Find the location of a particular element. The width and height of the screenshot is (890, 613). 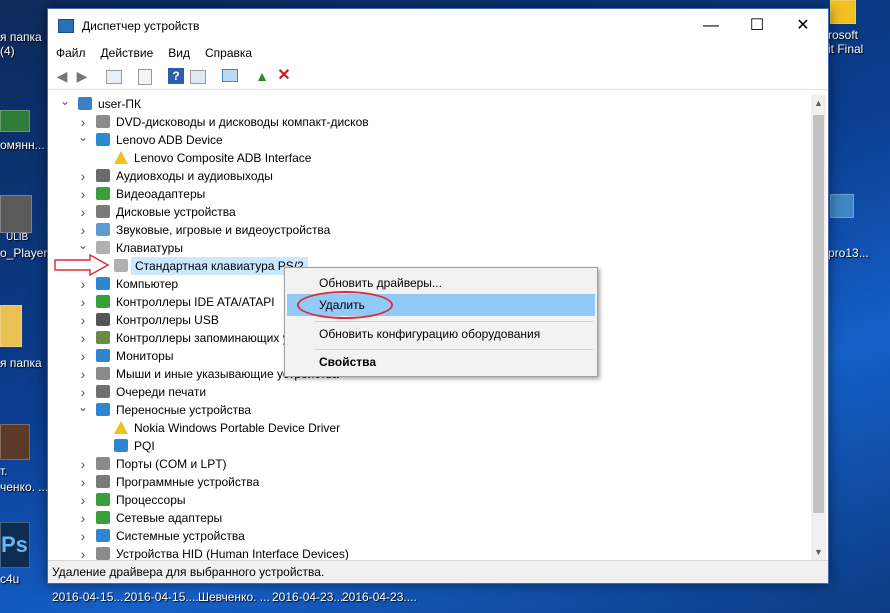

tree-item-label: Стандартная клавиатура PS/2 is located at coordinates (219, 266).